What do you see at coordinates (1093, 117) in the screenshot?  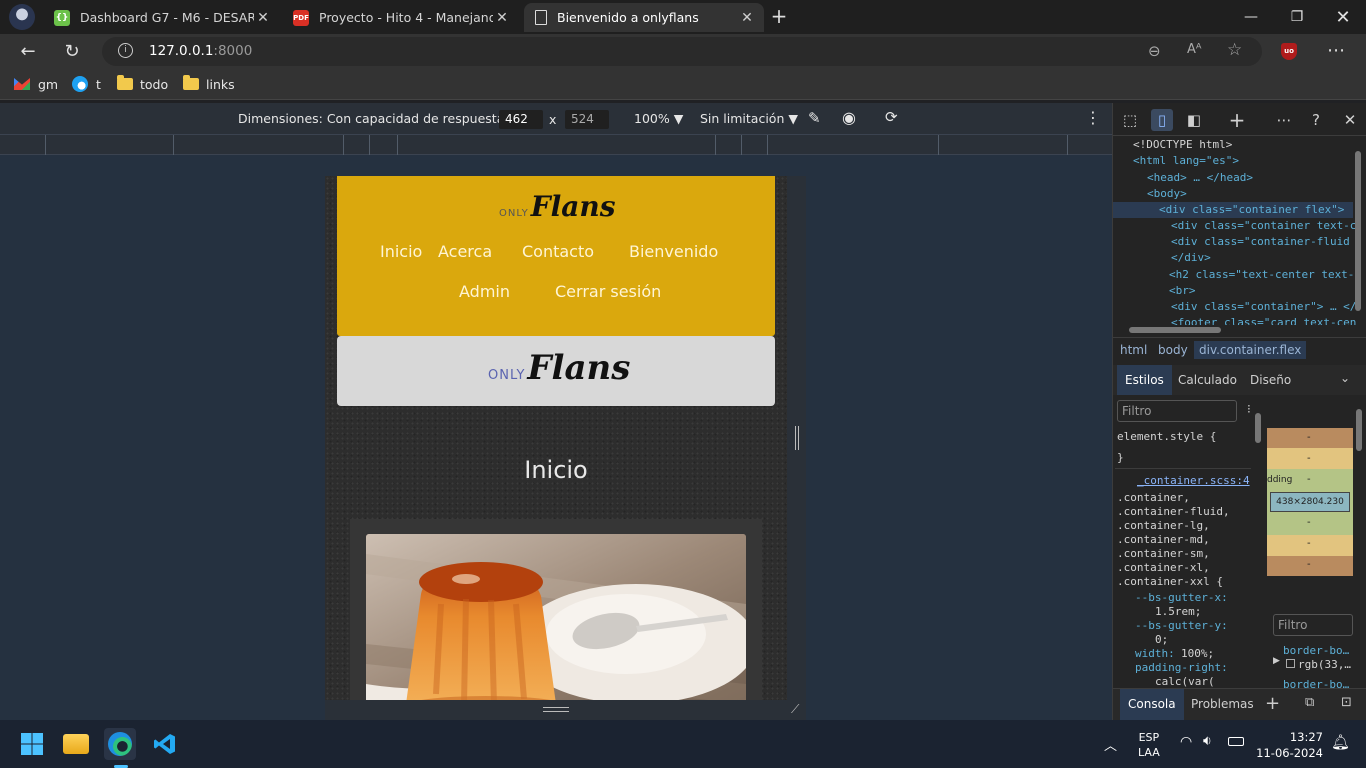 I see `more-options-icon: ⋮` at bounding box center [1093, 117].